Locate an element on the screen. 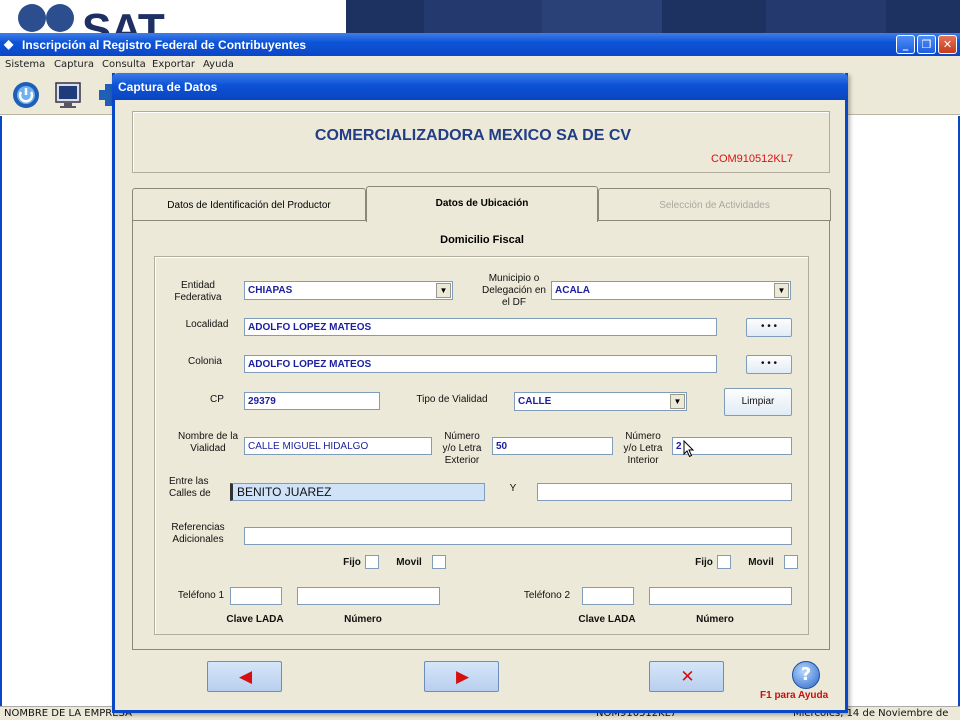 The height and width of the screenshot is (720, 960). fijo1-checkbox is located at coordinates (372, 562).